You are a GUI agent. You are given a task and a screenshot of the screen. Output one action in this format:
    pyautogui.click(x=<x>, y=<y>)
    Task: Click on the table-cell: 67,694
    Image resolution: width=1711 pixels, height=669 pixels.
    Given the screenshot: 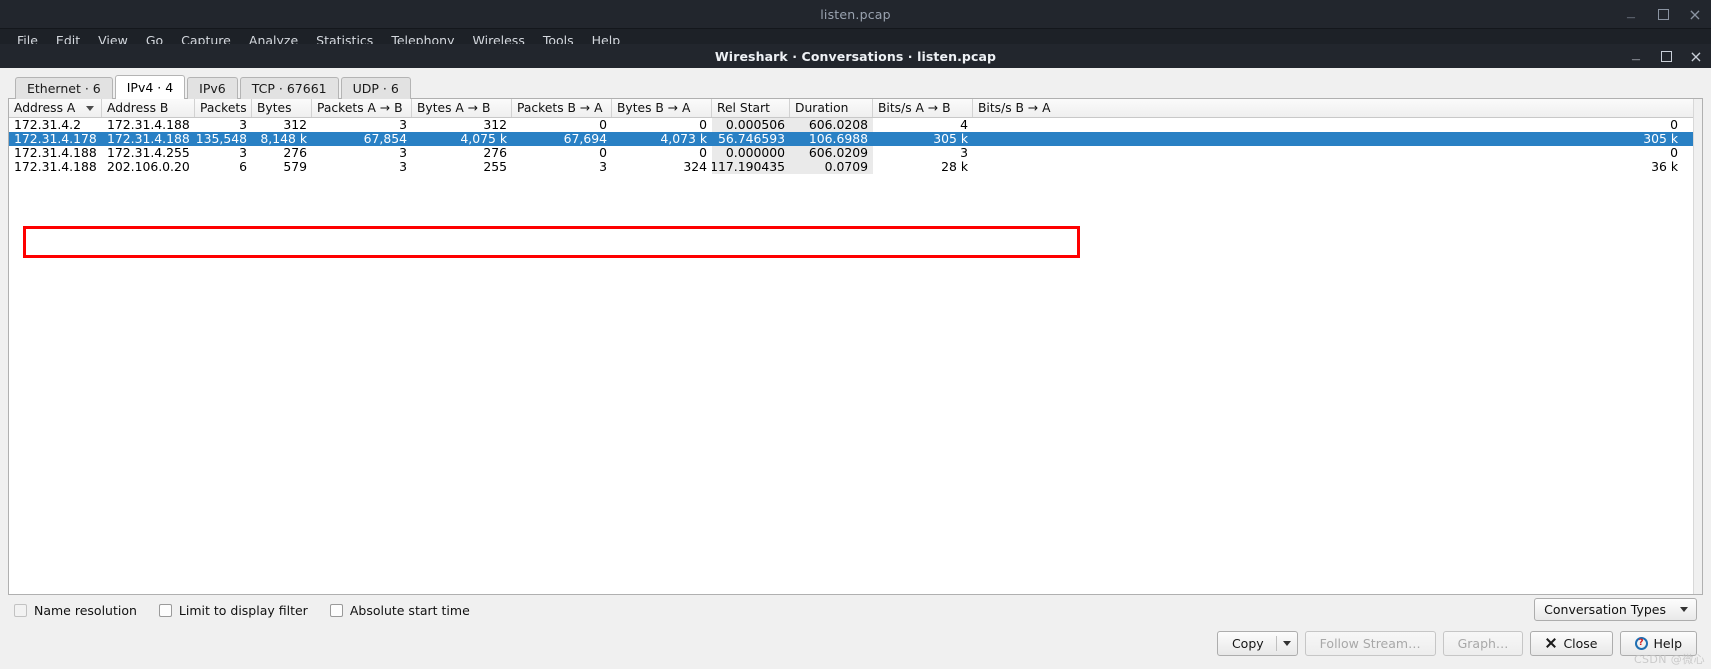 What is the action you would take?
    pyautogui.click(x=585, y=139)
    